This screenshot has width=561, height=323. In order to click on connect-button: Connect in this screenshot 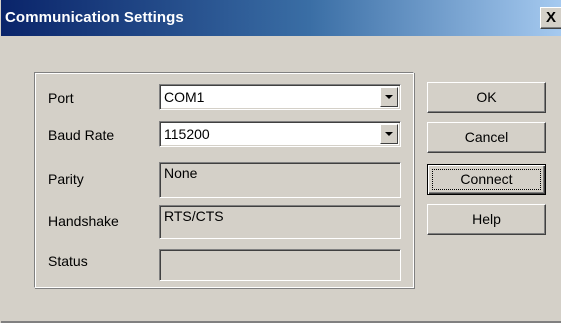, I will do `click(486, 179)`.